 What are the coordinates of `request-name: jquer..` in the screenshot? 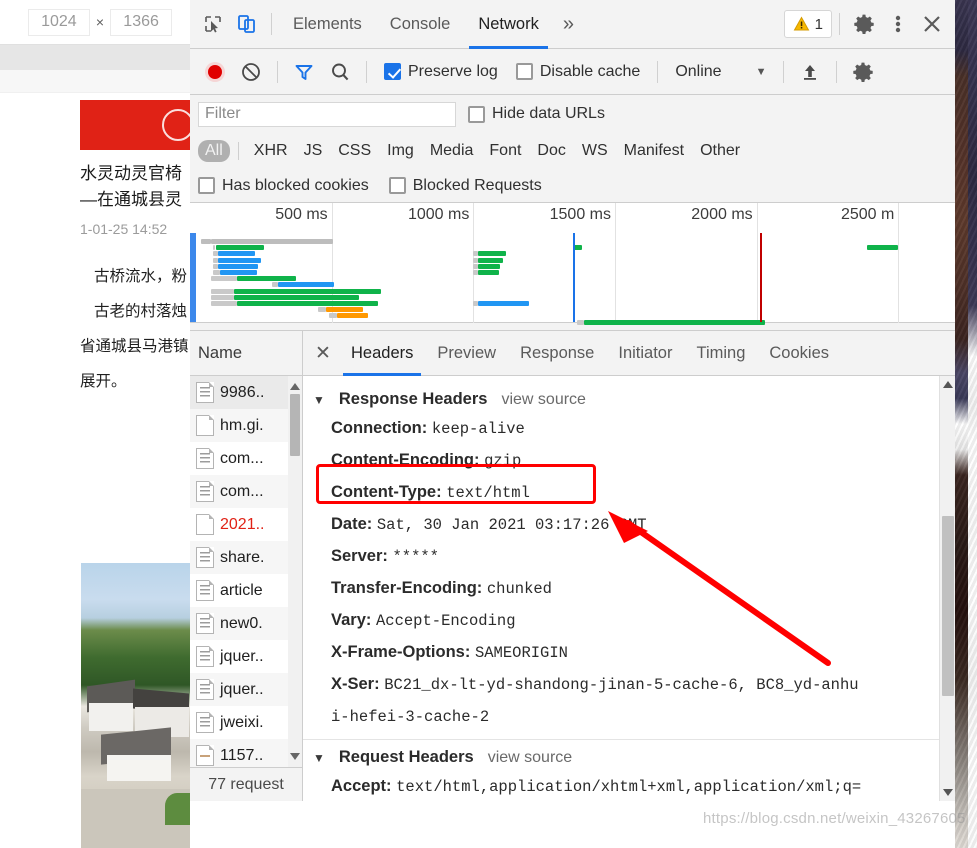 It's located at (242, 656).